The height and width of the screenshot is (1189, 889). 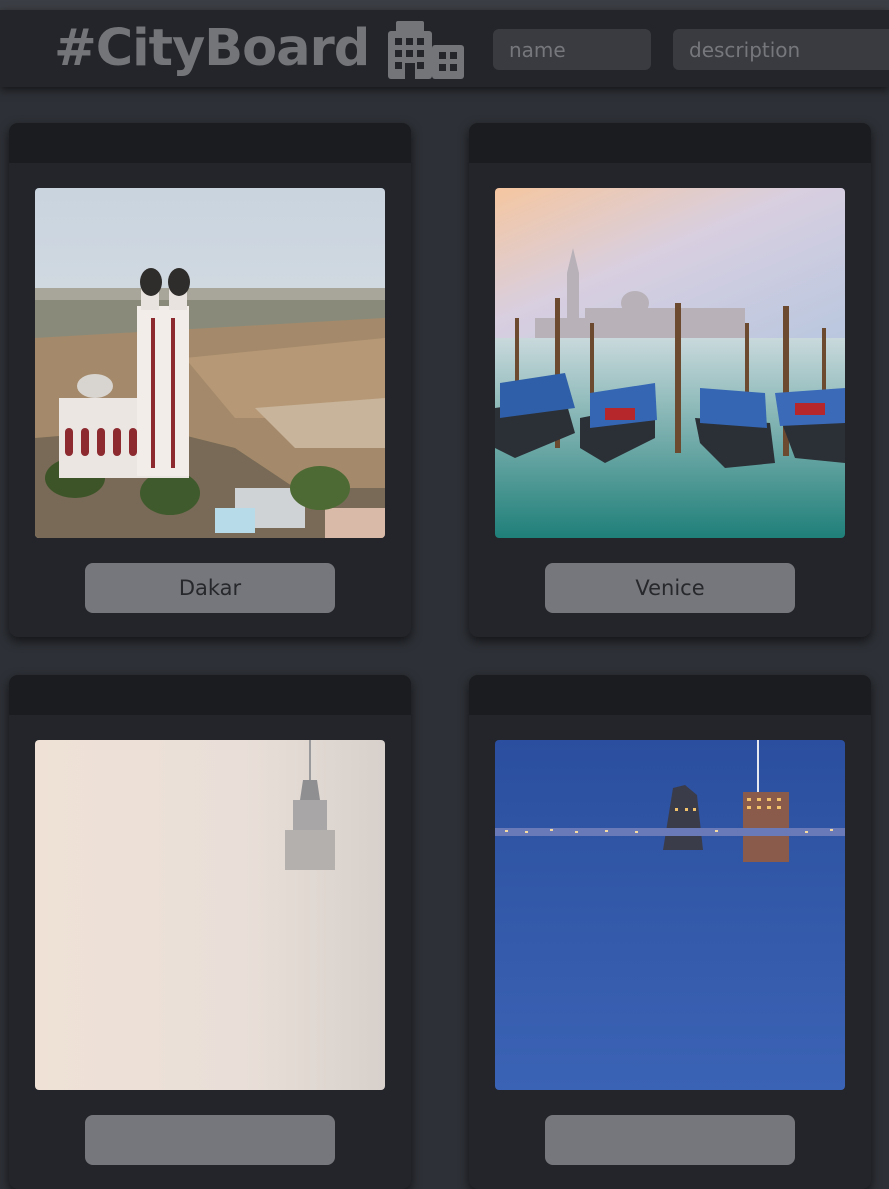 What do you see at coordinates (212, 48) in the screenshot?
I see `app-title: #CityBoard` at bounding box center [212, 48].